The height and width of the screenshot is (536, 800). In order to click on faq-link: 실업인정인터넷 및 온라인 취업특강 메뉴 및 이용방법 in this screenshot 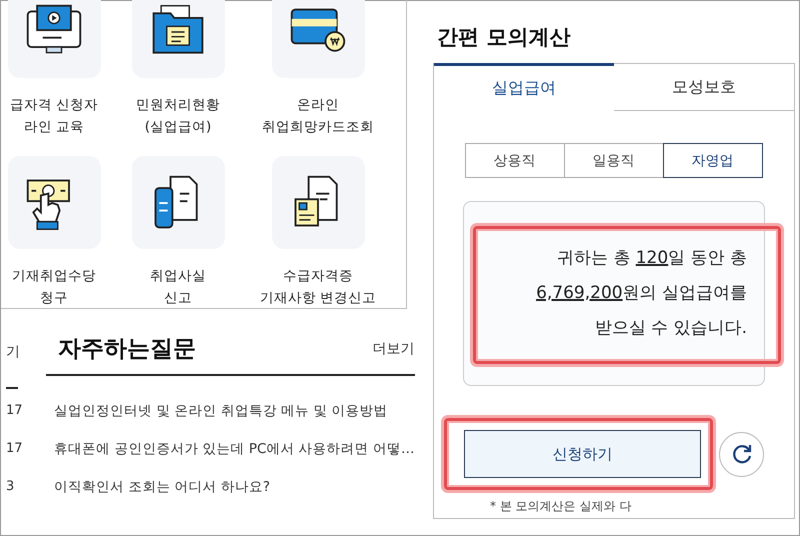, I will do `click(230, 411)`.